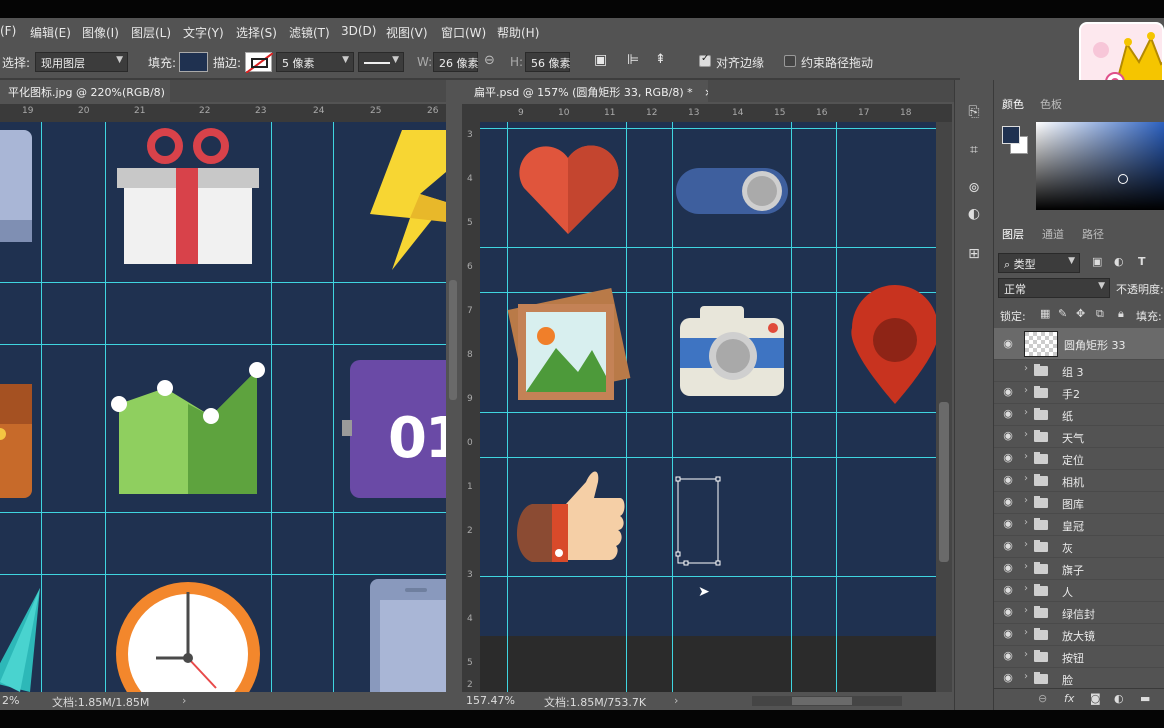 The image size is (1164, 728). Describe the element at coordinates (974, 256) in the screenshot. I see `libraries-icon: ⊞` at that location.